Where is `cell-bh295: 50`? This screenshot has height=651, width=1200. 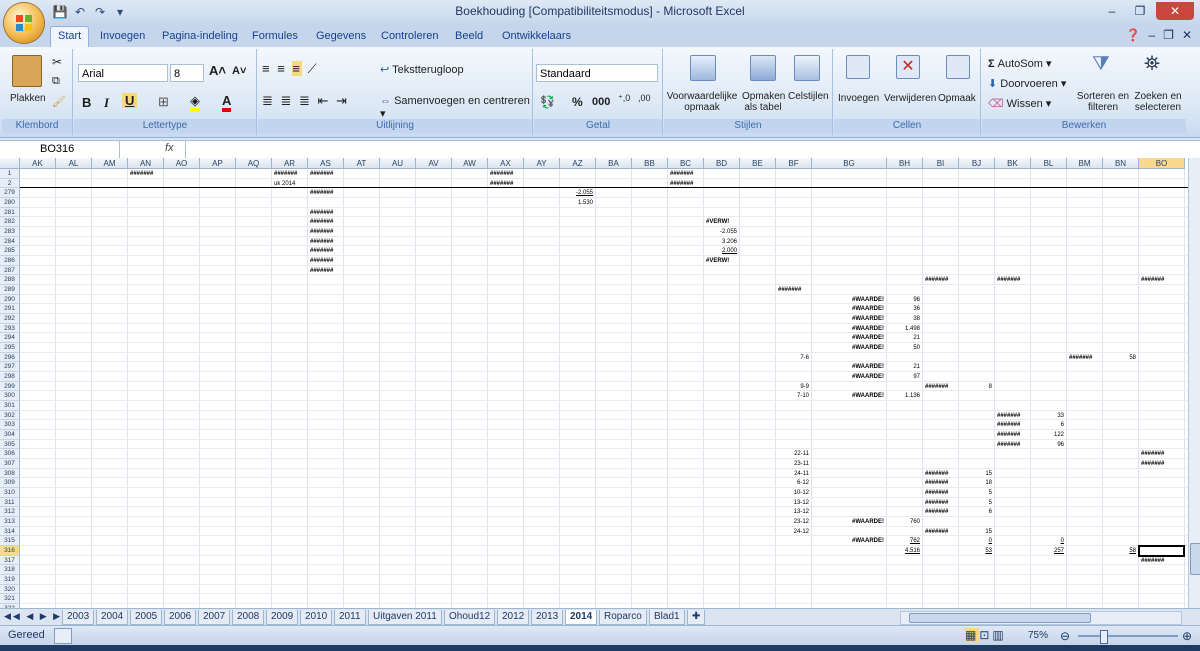
cell-bh295: 50 is located at coordinates (904, 348).